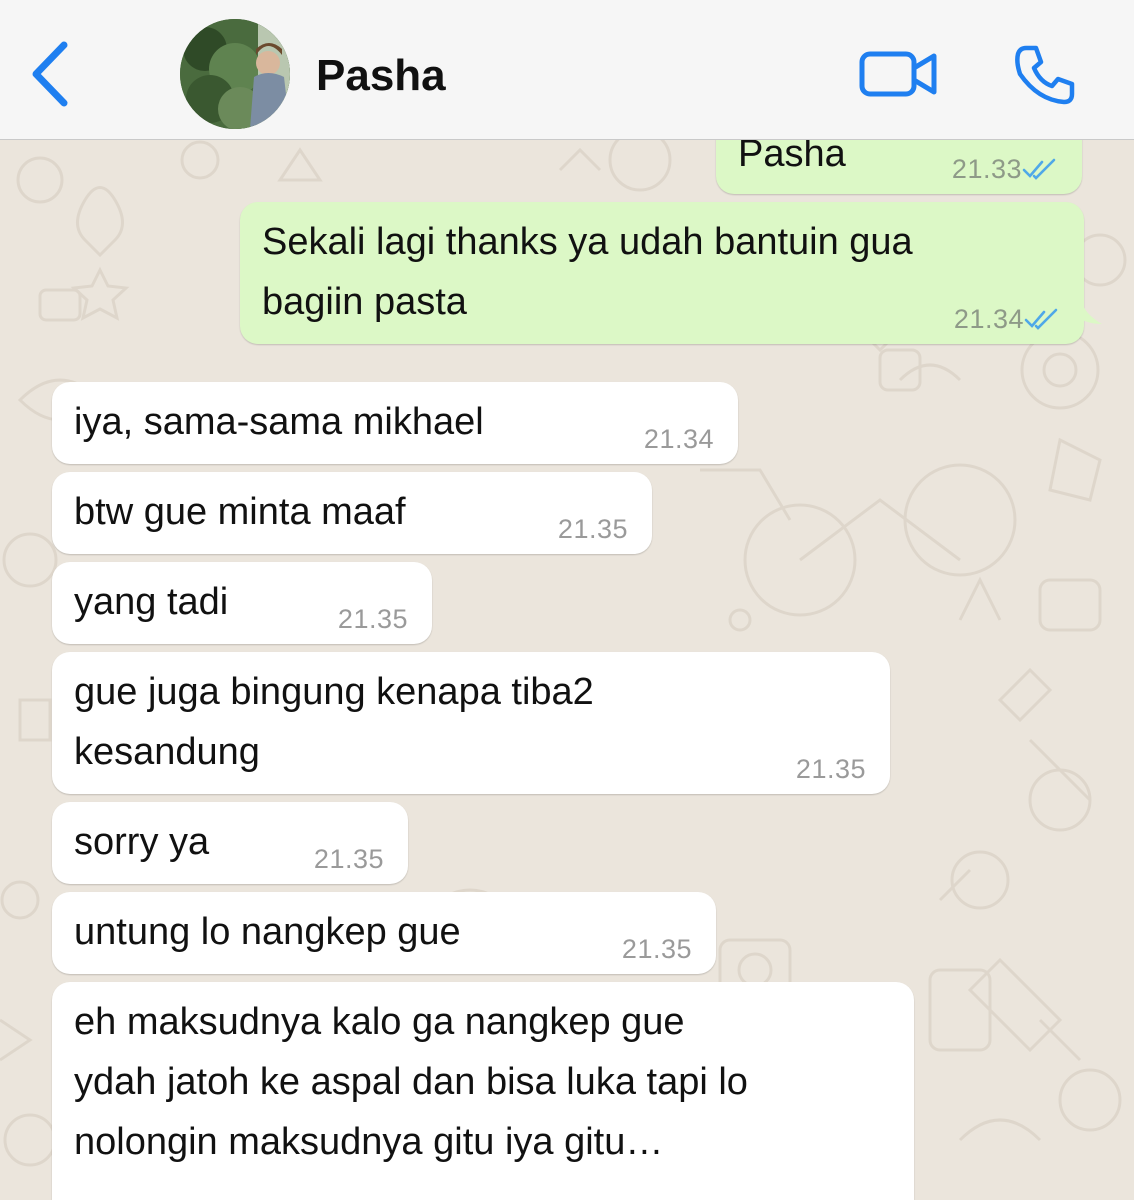 This screenshot has height=1200, width=1134. I want to click on message-text: iya, sama-sama mikhael, so click(279, 422).